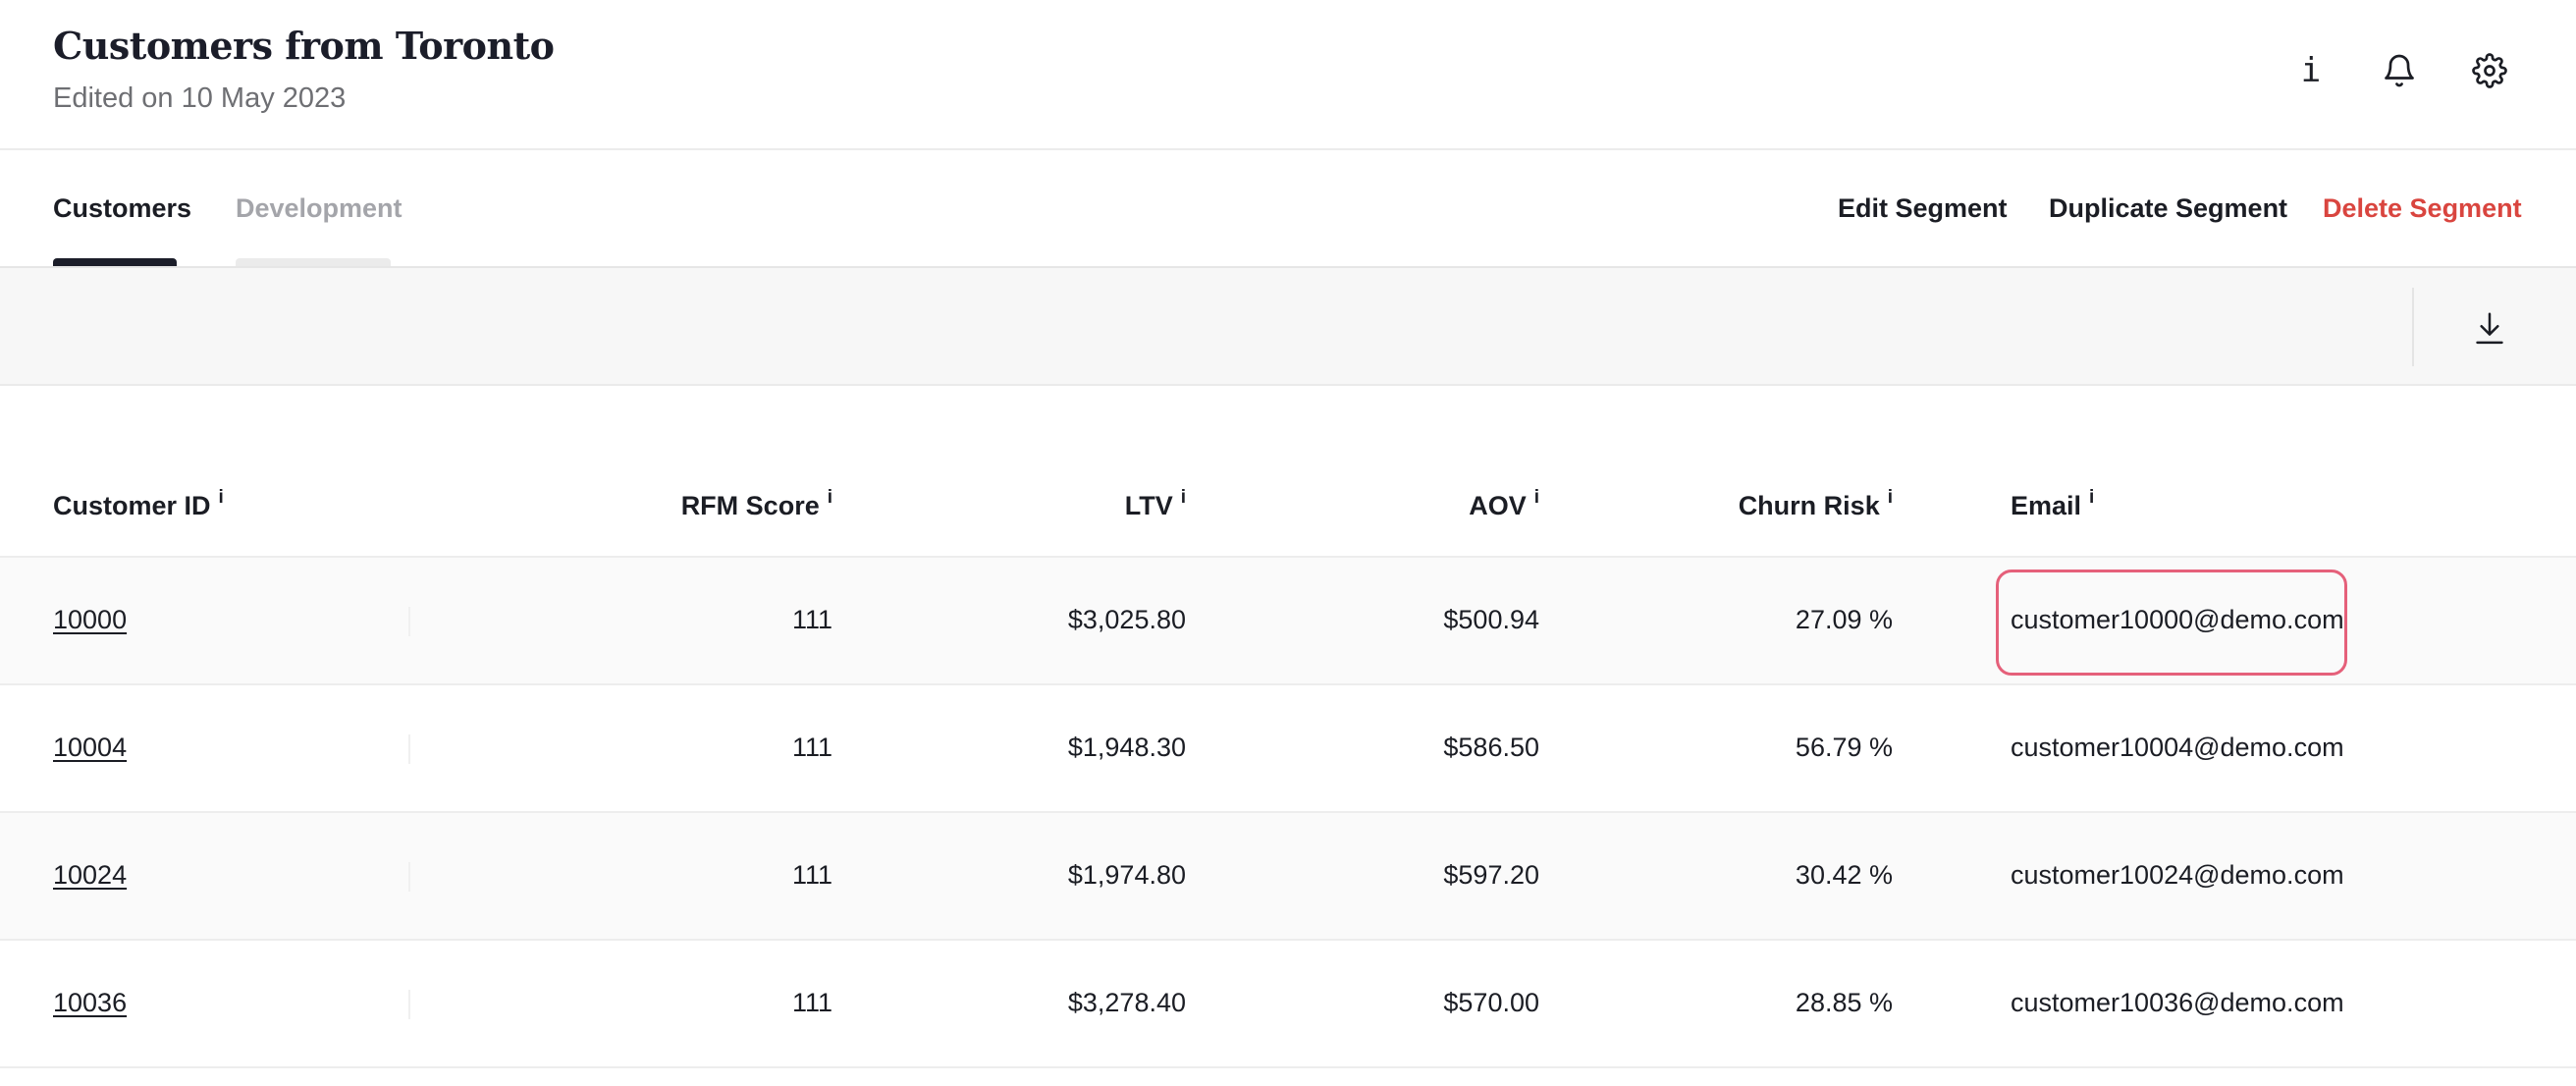  Describe the element at coordinates (1491, 1002) in the screenshot. I see `aov-cell: $570.00` at that location.